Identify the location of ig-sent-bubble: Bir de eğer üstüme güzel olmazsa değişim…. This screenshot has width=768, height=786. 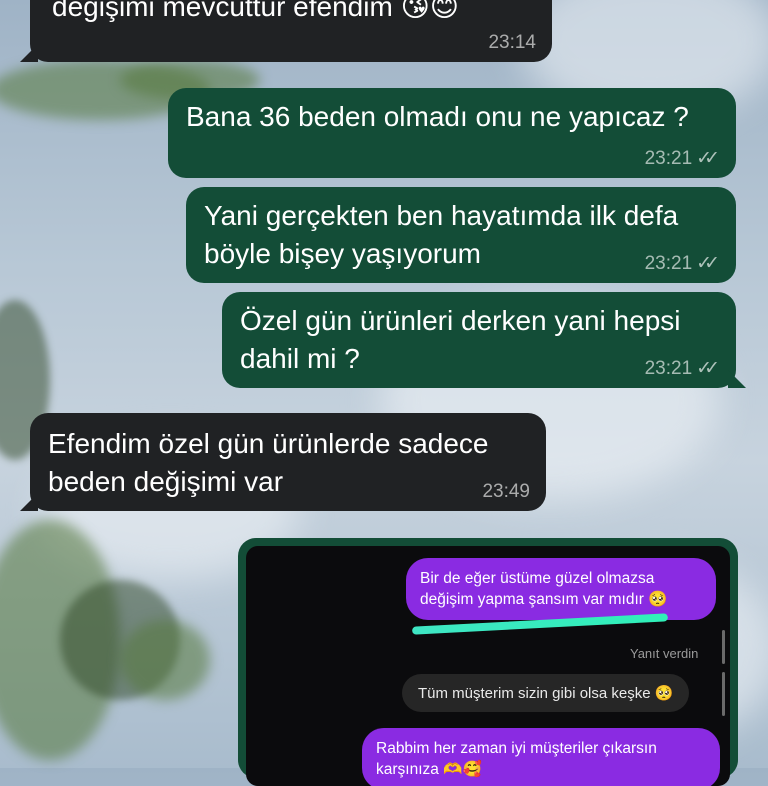
(561, 589).